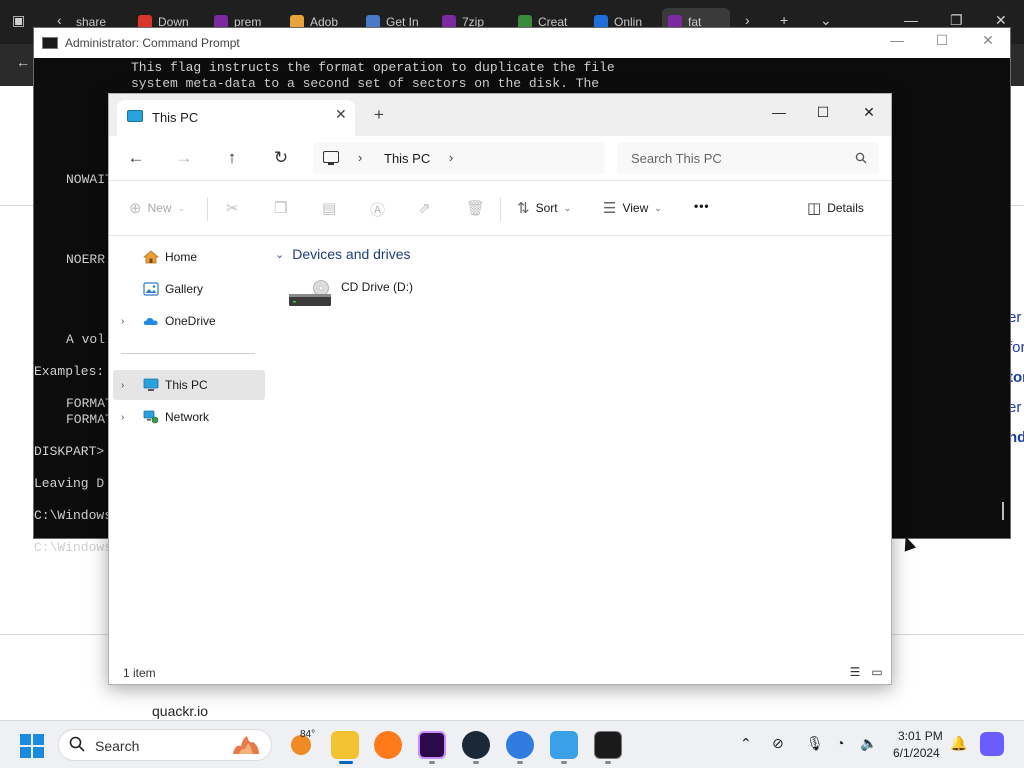 This screenshot has width=1024, height=768. Describe the element at coordinates (18, 20) in the screenshot. I see `tab-actions-icon: ▣` at that location.